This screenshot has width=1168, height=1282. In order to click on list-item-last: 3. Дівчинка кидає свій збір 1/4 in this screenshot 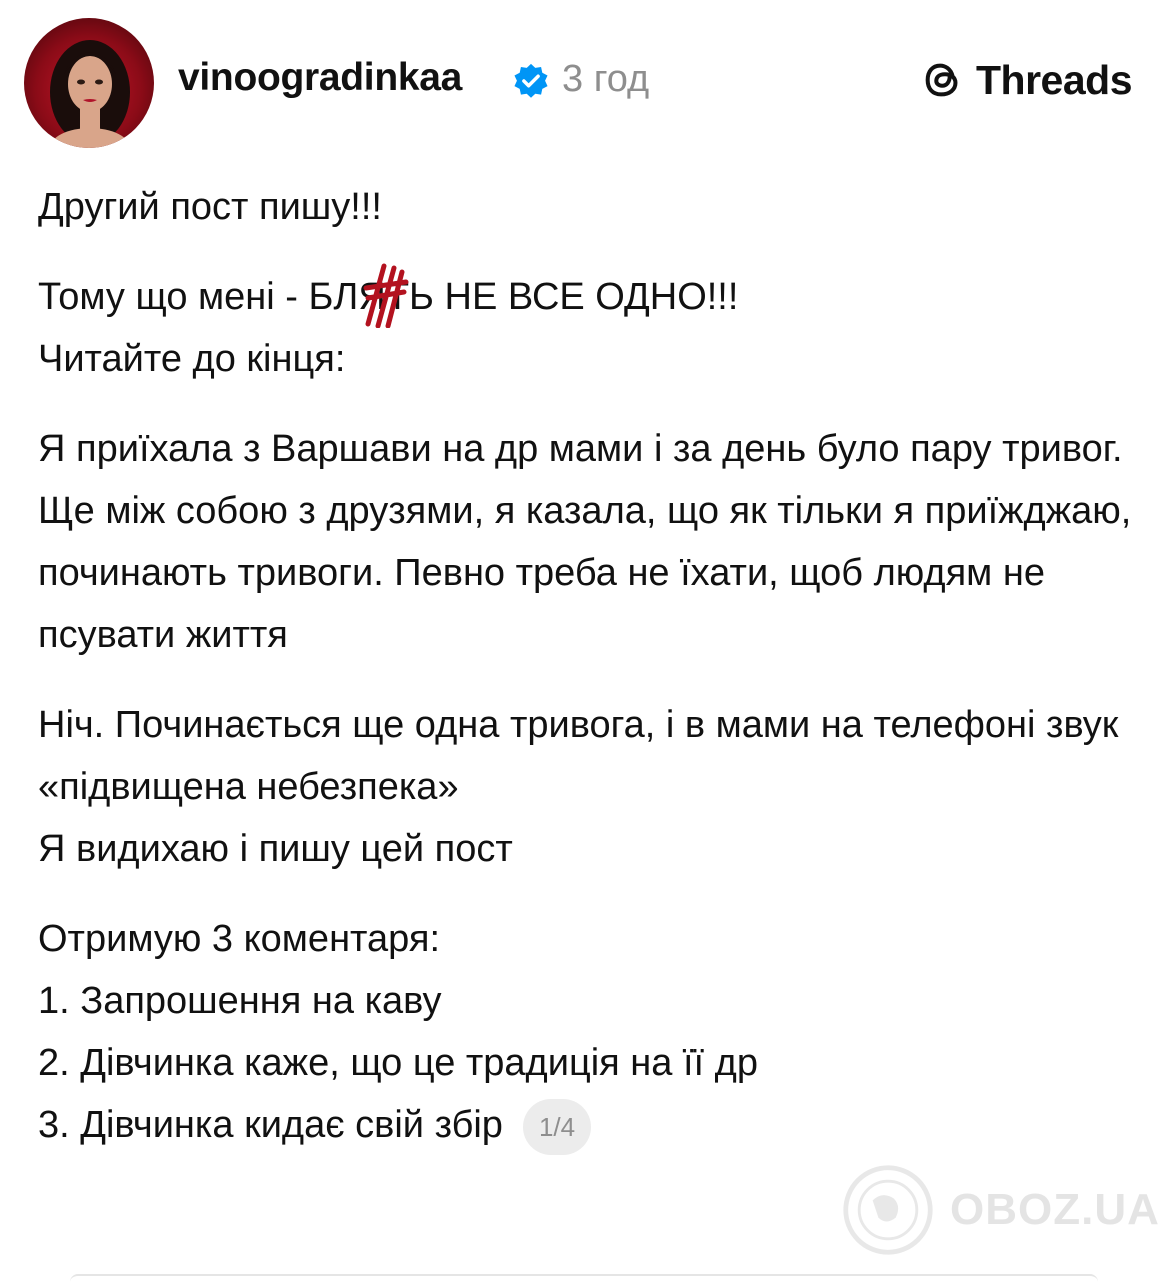, I will do `click(588, 1125)`.